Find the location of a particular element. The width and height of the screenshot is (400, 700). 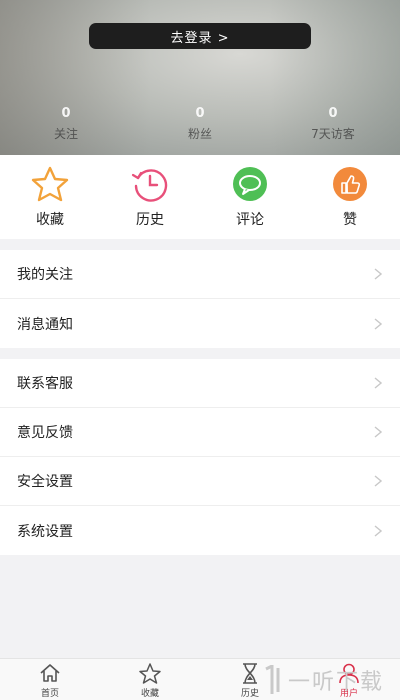

watermark: 一听下载 is located at coordinates (331, 680).